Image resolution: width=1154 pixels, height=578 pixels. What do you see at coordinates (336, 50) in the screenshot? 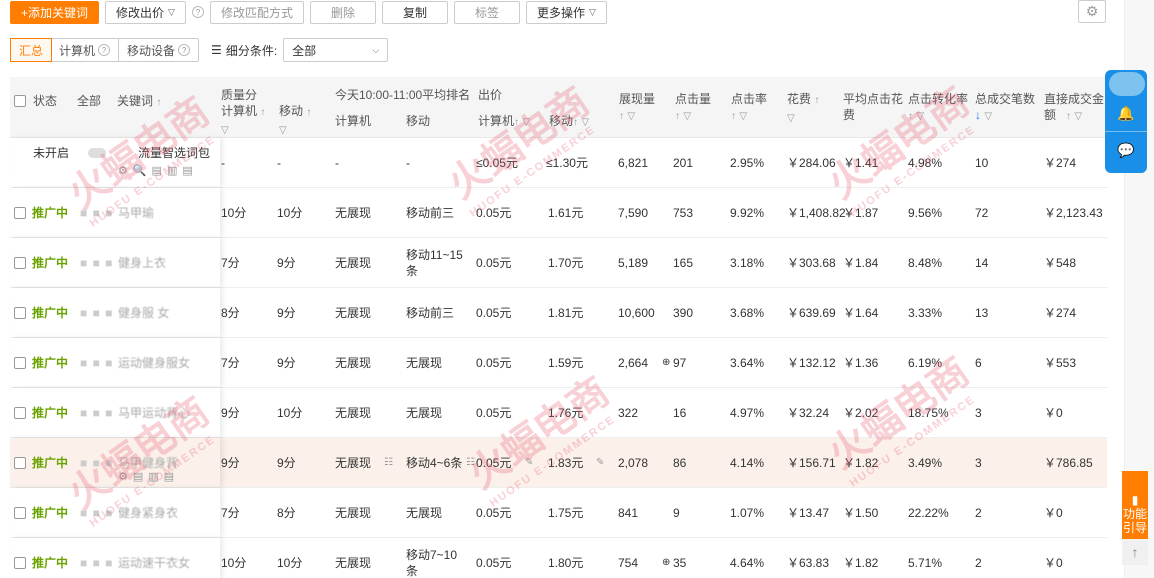
I see `breakdown-select: 全部 ⌵` at bounding box center [336, 50].